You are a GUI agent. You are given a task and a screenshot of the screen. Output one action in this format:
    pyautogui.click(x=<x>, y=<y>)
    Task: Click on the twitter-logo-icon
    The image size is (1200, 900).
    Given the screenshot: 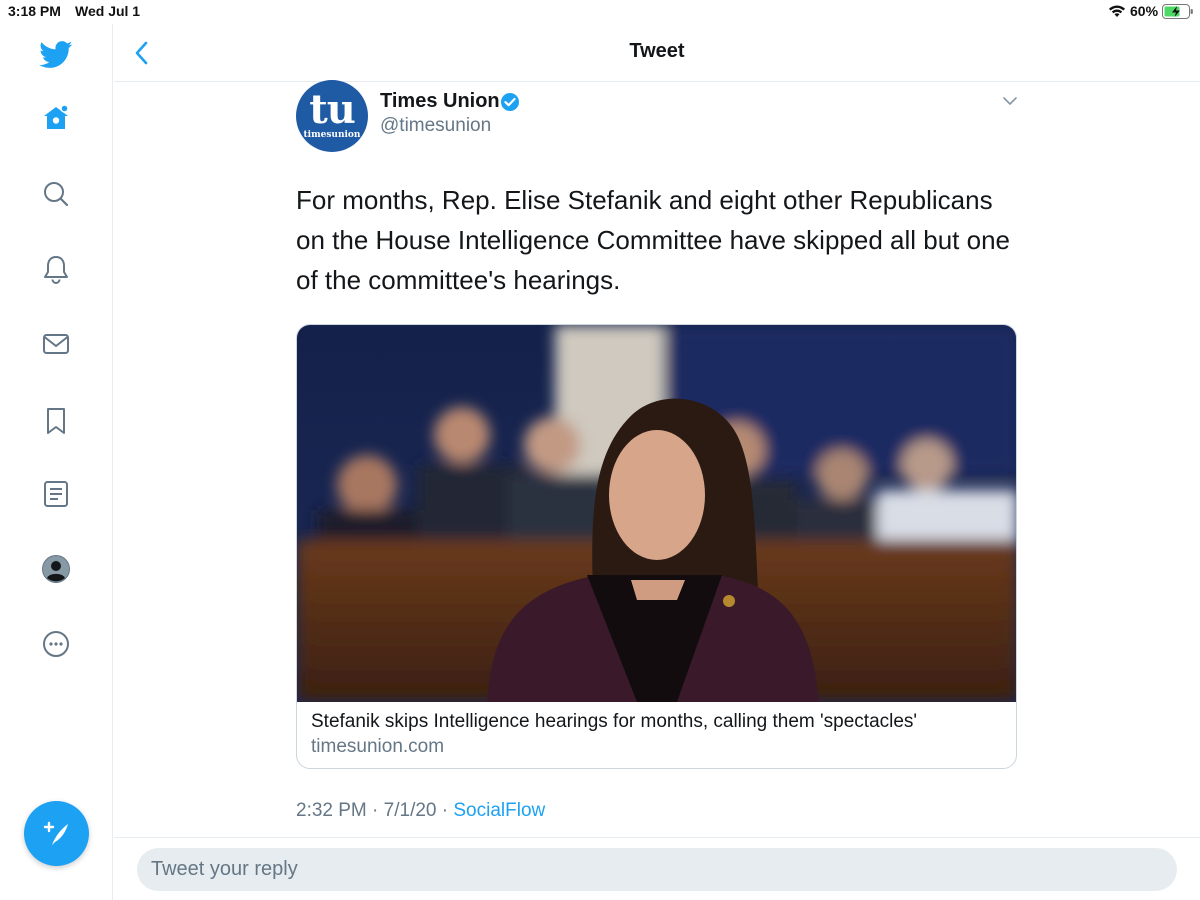 What is the action you would take?
    pyautogui.click(x=56, y=55)
    